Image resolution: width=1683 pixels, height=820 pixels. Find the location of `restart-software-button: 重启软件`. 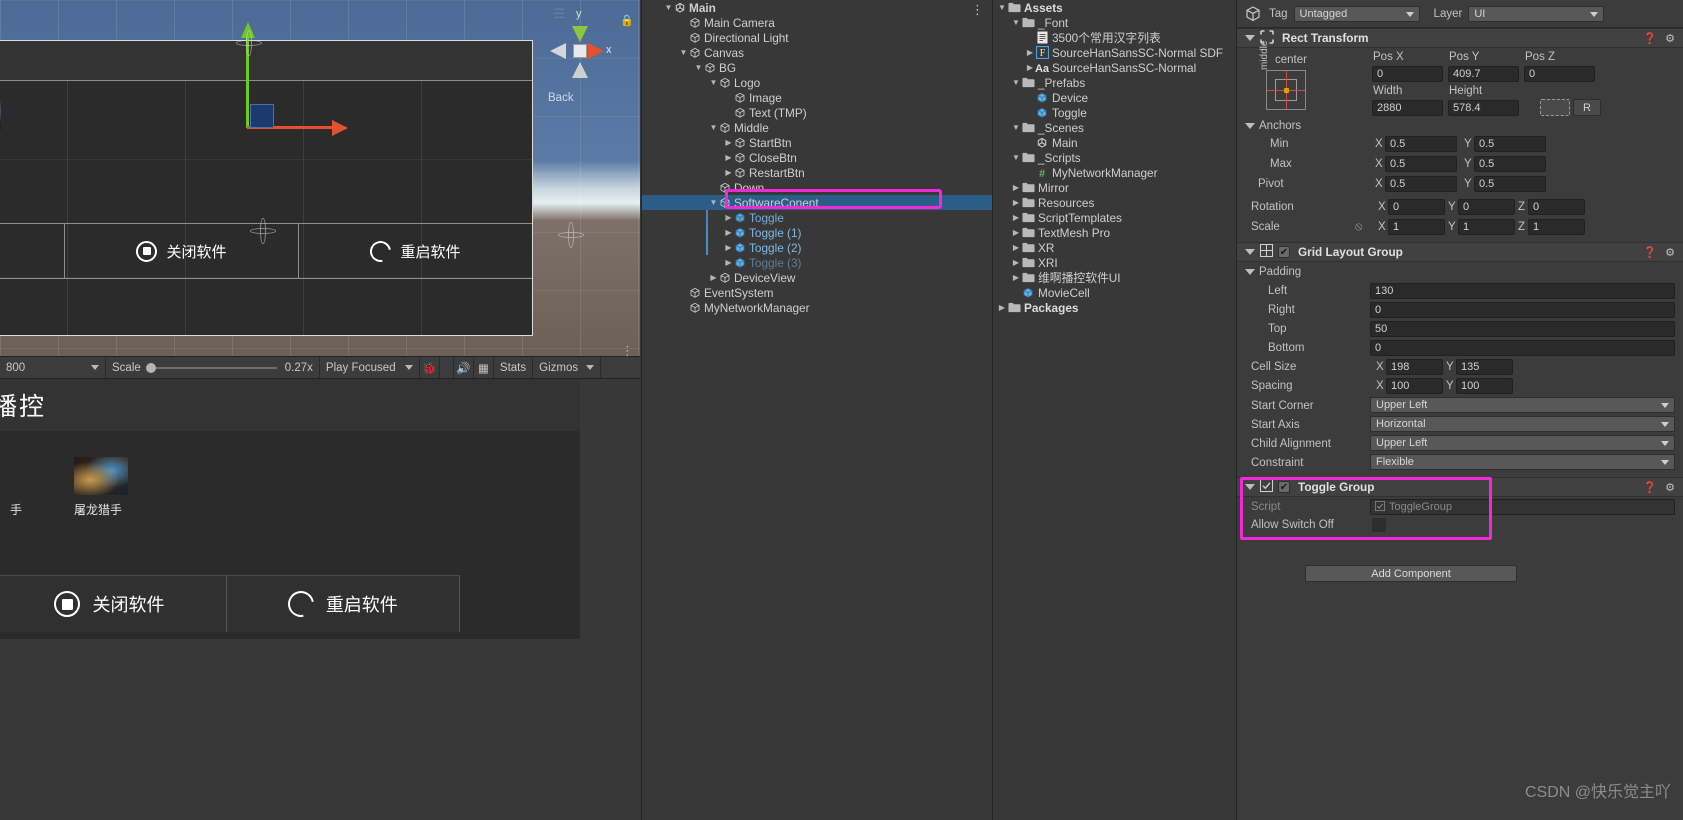

restart-software-button: 重启软件 is located at coordinates (415, 251).